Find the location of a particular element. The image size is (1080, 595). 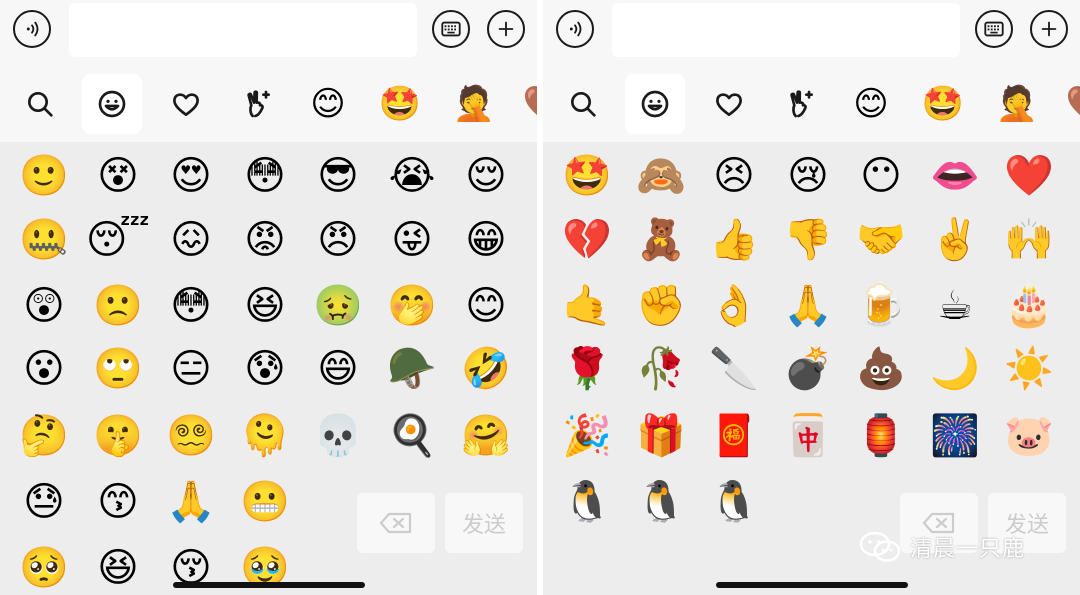

emoji-item: ❤️ is located at coordinates (1029, 176).